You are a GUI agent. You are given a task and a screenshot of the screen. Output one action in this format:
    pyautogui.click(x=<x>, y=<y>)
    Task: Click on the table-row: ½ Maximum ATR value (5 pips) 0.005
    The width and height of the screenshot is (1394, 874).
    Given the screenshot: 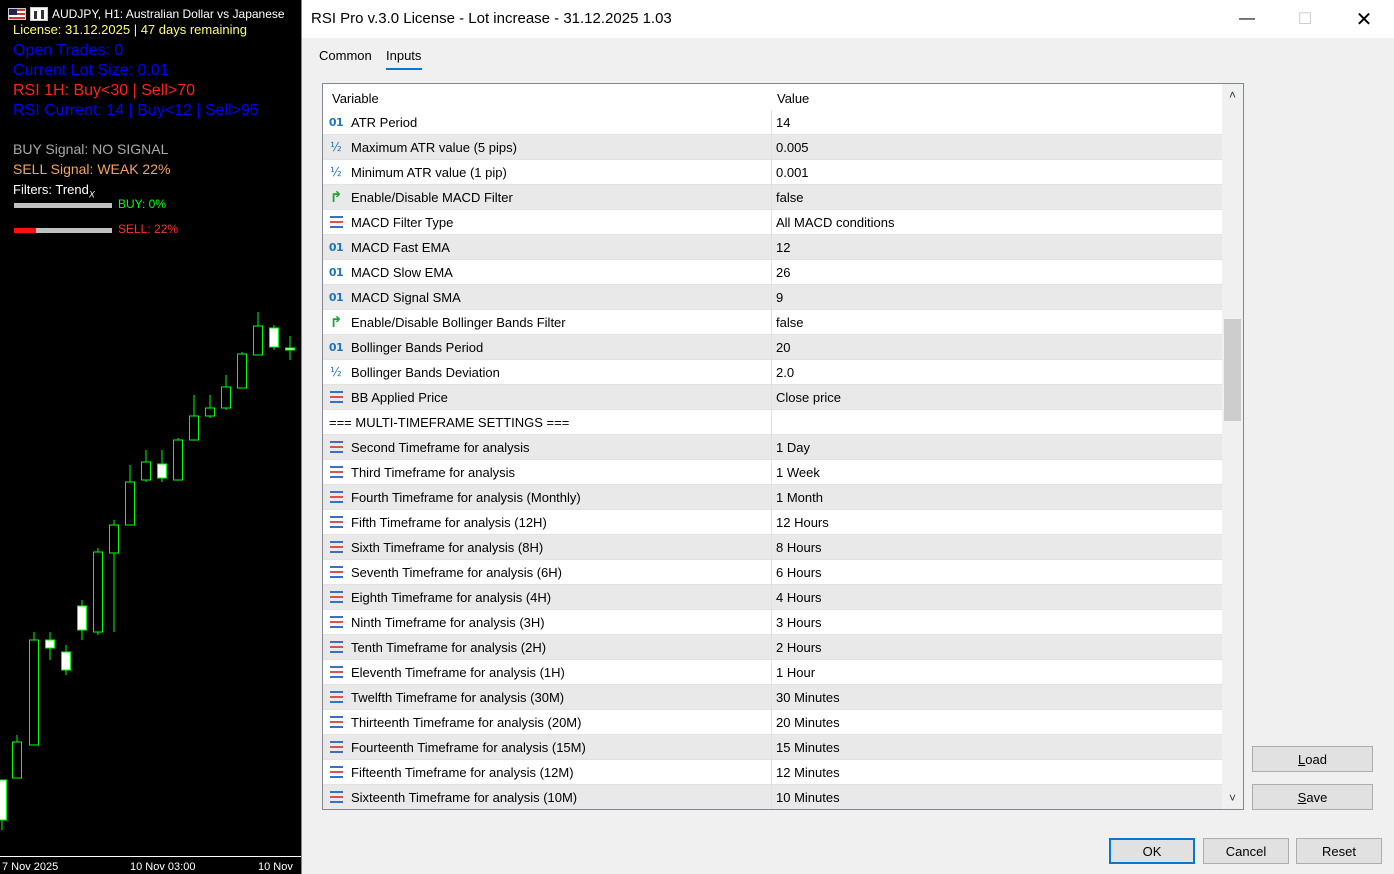 What is the action you would take?
    pyautogui.click(x=772, y=147)
    